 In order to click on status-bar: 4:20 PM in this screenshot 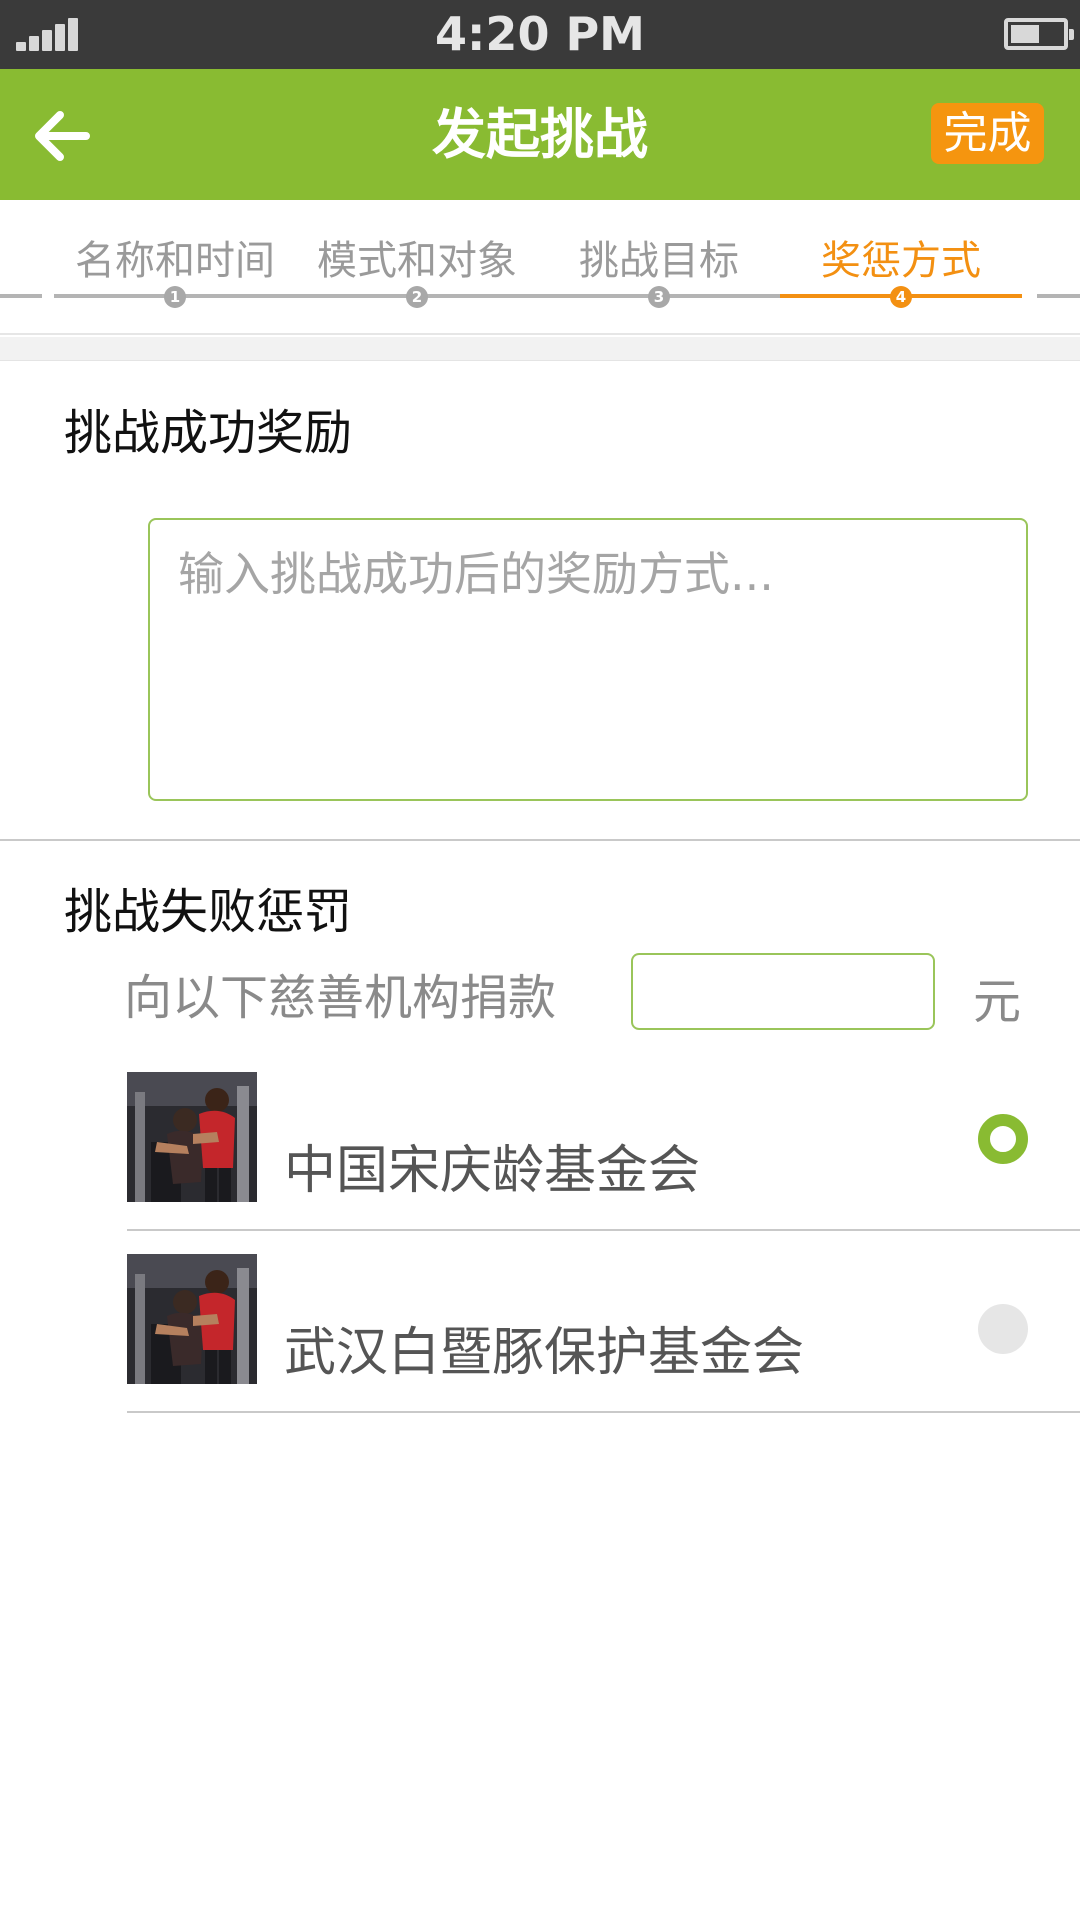, I will do `click(540, 34)`.